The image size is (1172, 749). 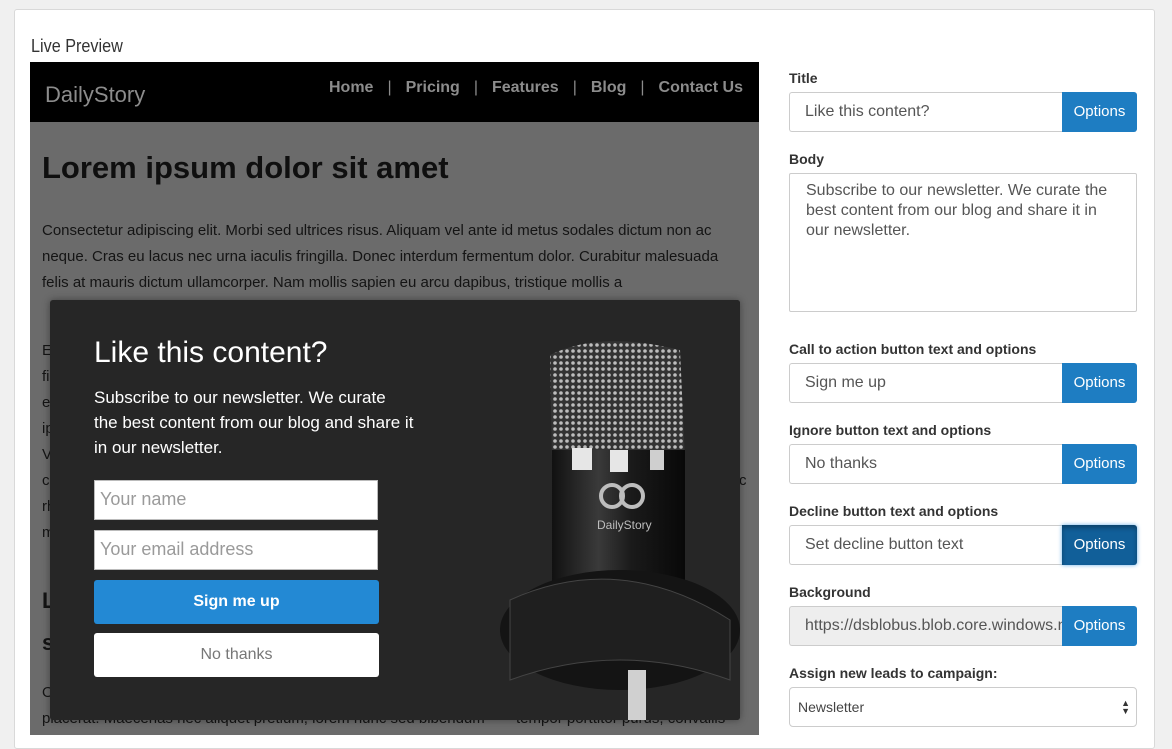 What do you see at coordinates (1125, 707) in the screenshot?
I see `select-caret-icon: ▲ ▼` at bounding box center [1125, 707].